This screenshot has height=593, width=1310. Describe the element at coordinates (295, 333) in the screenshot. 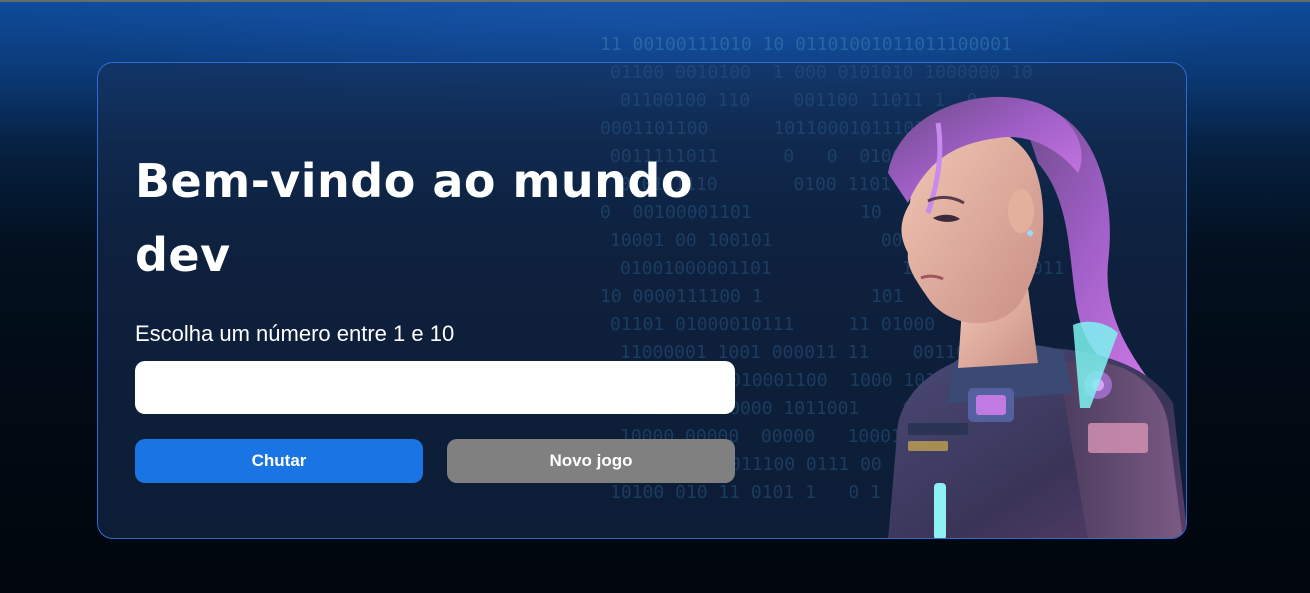

I see `number-prompt-label: Escolha um número entre 1 e 10` at that location.